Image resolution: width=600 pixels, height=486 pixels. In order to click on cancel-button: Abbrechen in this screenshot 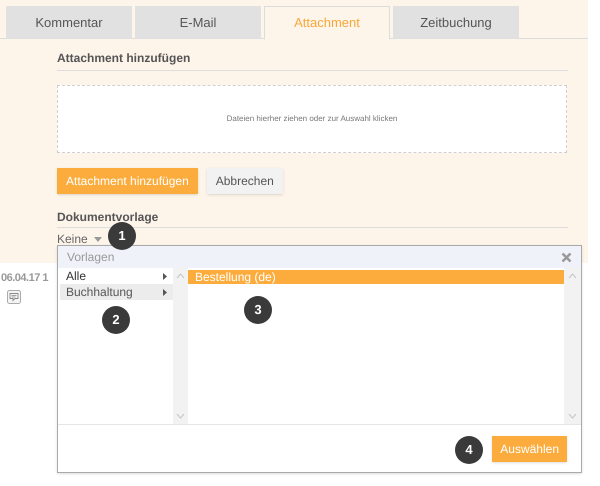, I will do `click(244, 181)`.